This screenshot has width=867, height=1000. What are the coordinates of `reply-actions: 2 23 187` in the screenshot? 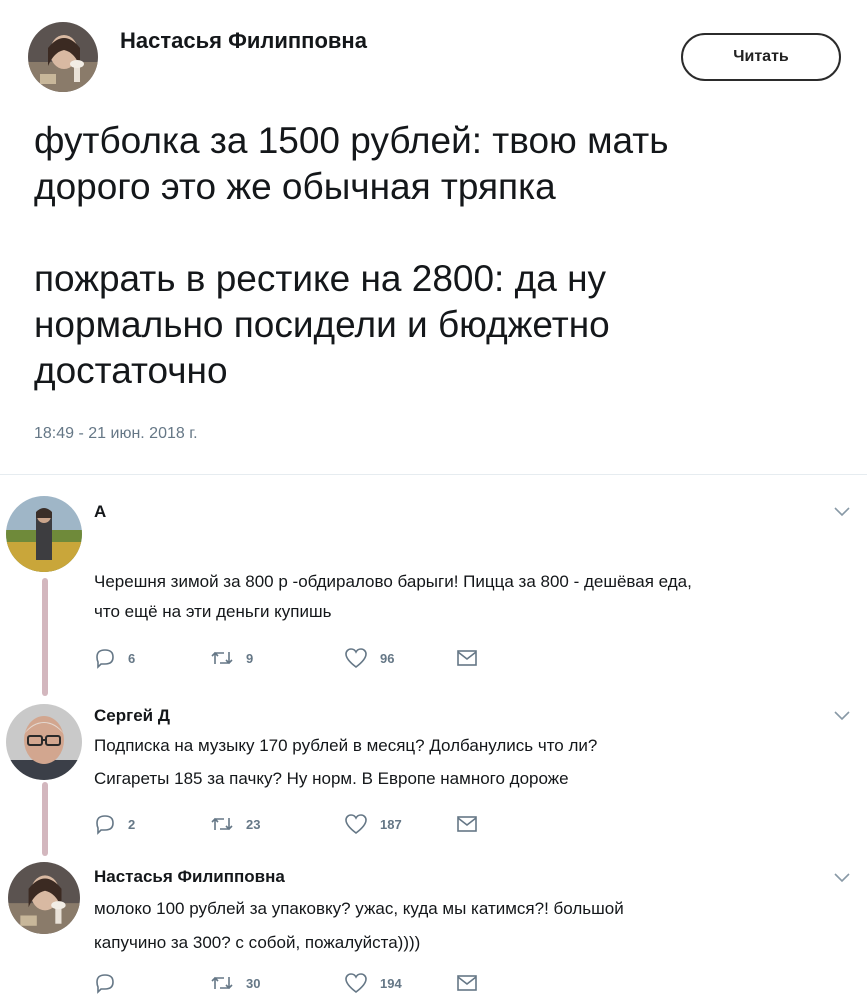 It's located at (304, 824).